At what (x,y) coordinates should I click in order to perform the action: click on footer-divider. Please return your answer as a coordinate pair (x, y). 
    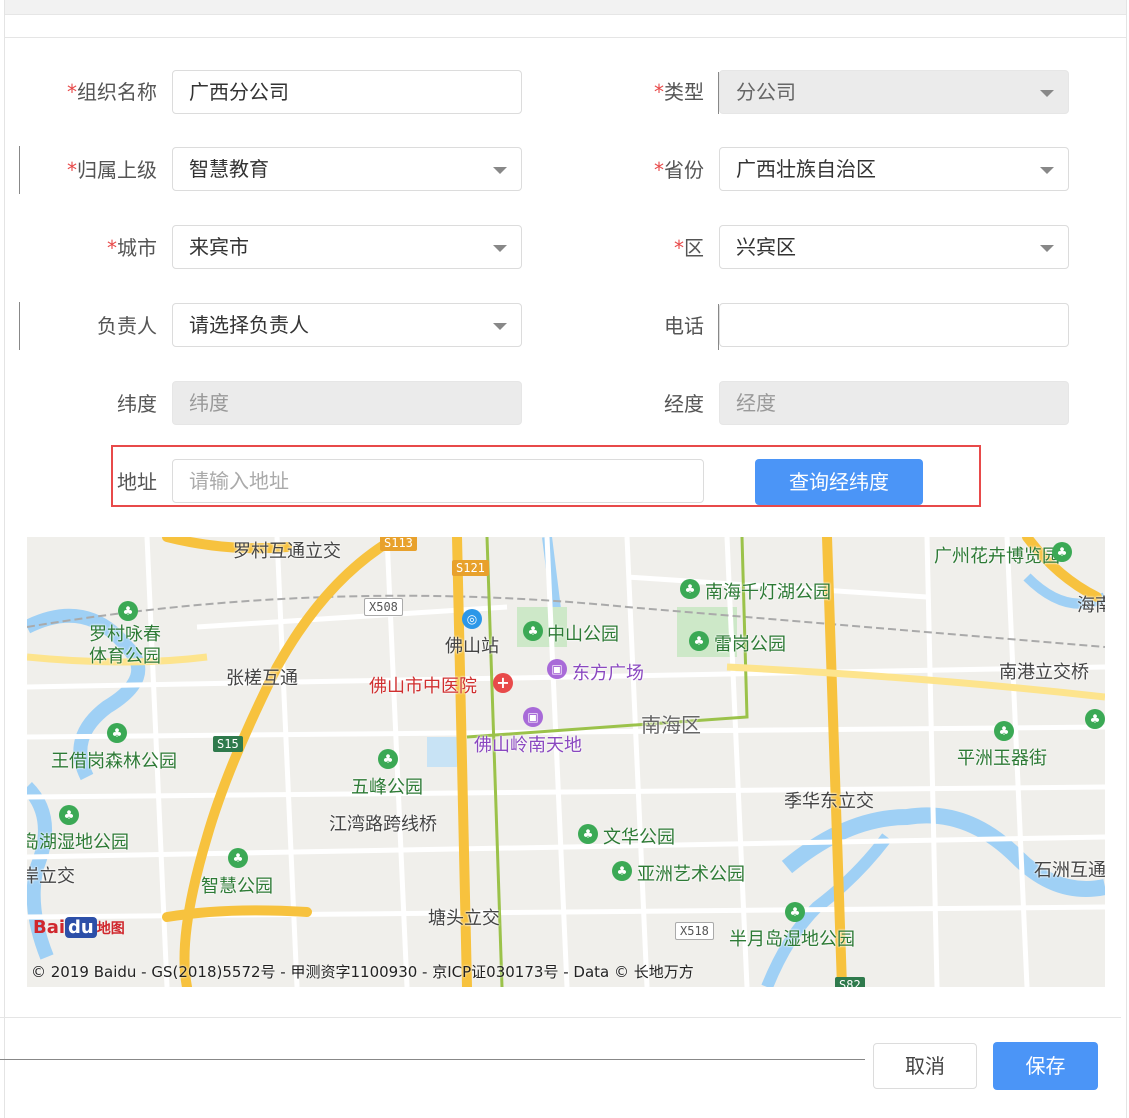
    Looking at the image, I should click on (560, 1017).